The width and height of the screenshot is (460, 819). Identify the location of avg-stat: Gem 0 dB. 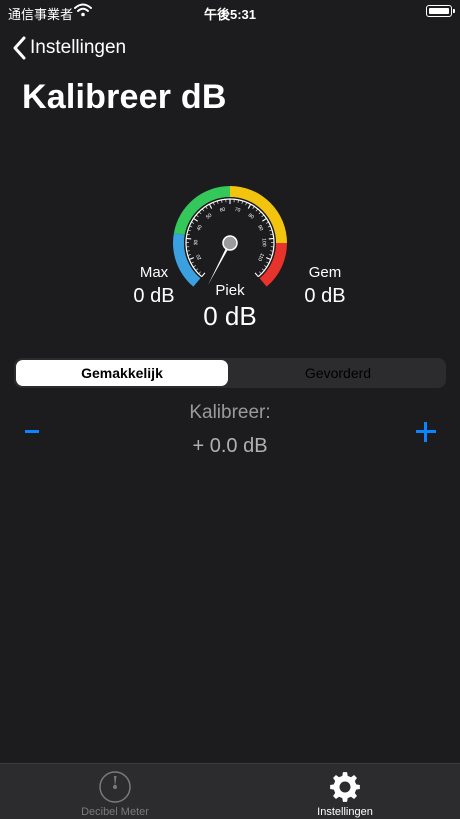
(325, 286).